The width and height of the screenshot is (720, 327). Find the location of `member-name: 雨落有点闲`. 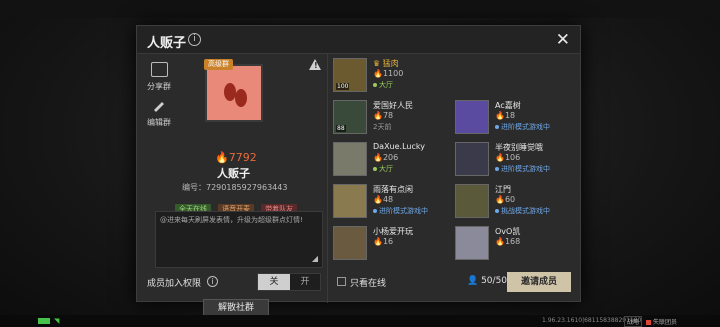

member-name: 雨落有点闲 is located at coordinates (393, 189).